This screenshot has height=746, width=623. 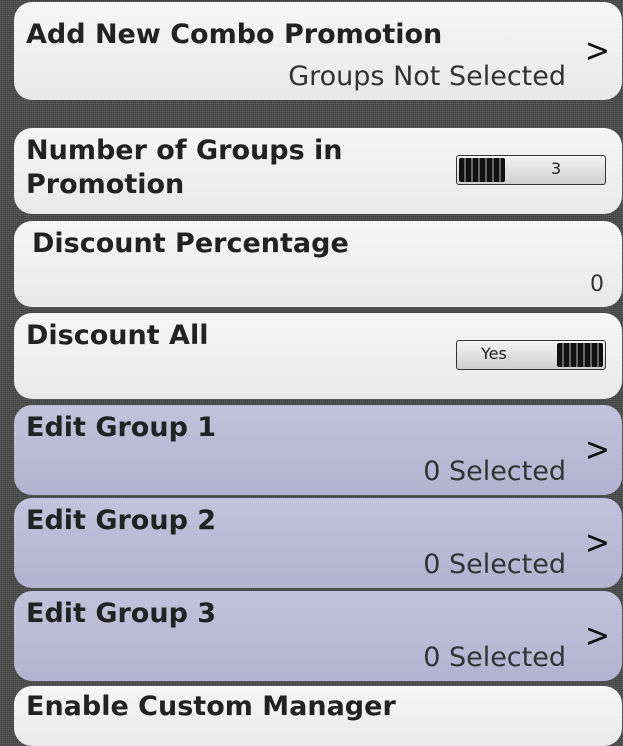 What do you see at coordinates (121, 613) in the screenshot?
I see `row-title: Edit Group 3` at bounding box center [121, 613].